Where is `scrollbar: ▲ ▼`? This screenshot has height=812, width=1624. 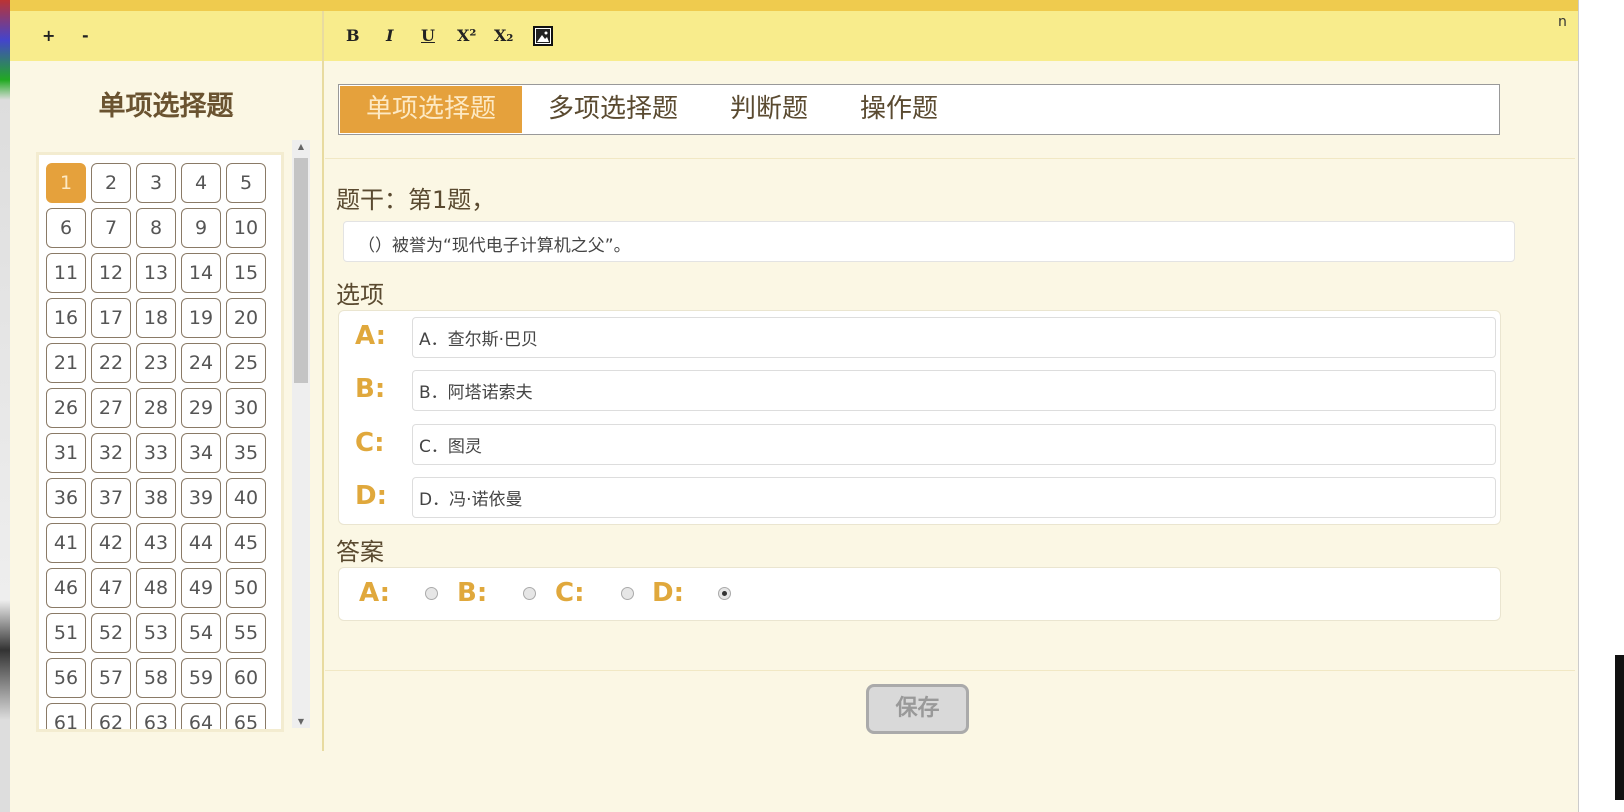
scrollbar: ▲ ▼ is located at coordinates (301, 434).